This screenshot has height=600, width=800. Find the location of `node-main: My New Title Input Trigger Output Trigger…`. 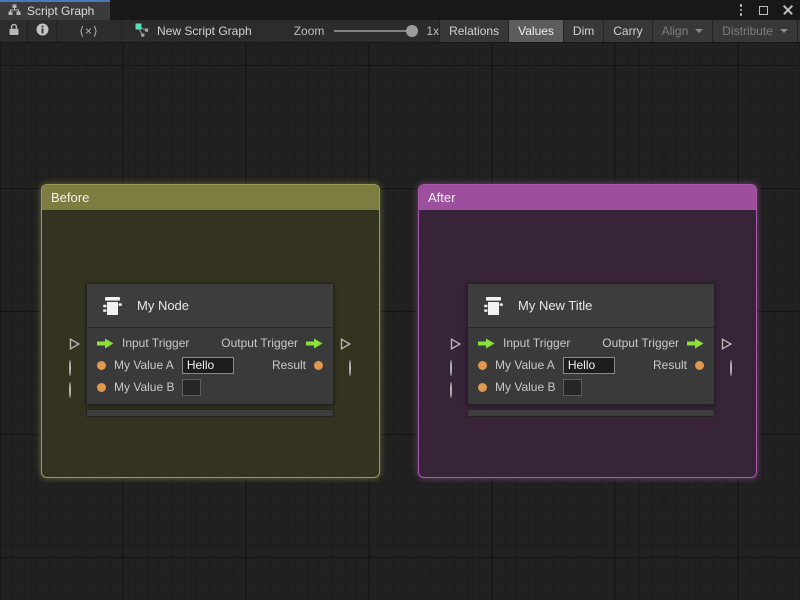

node-main: My New Title Input Trigger Output Trigger… is located at coordinates (591, 344).